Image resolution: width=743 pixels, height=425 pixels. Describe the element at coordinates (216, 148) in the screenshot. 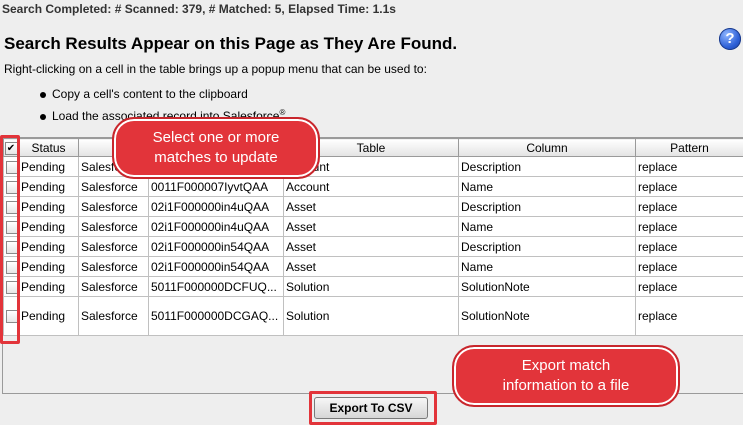

I see `callout-select-matches: Select one or morematches to update` at that location.